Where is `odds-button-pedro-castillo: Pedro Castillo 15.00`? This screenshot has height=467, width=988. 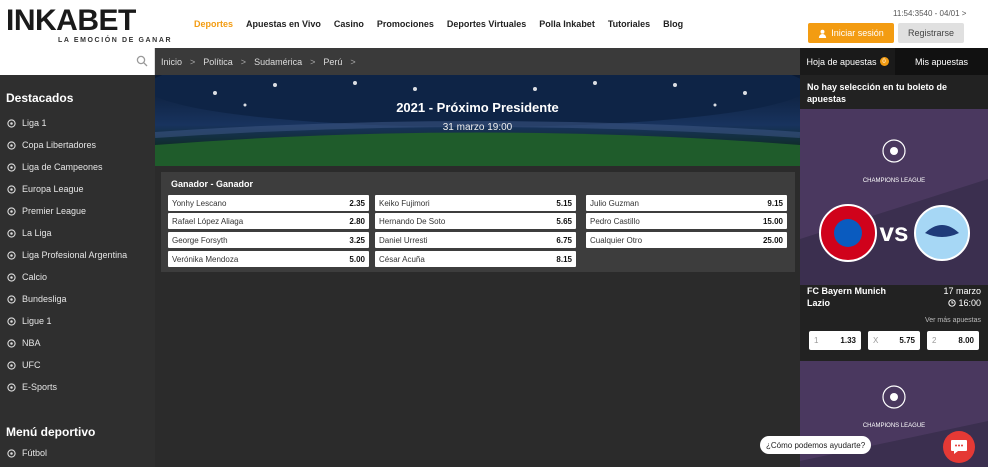 odds-button-pedro-castillo: Pedro Castillo 15.00 is located at coordinates (686, 221).